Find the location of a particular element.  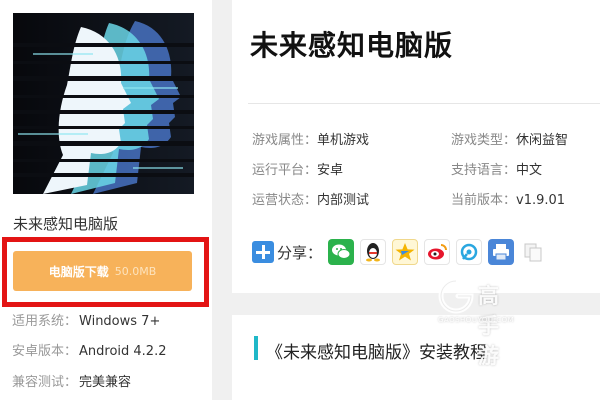

info-compat: 兼容测试： 完美兼容 is located at coordinates (71, 380).